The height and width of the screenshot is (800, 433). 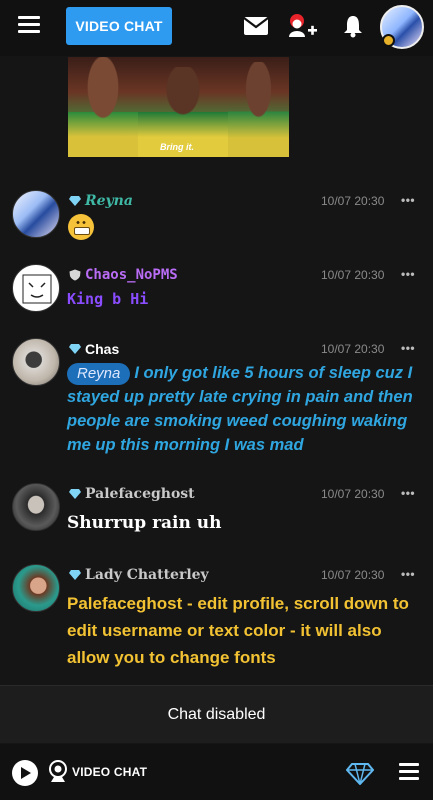 What do you see at coordinates (256, 26) in the screenshot?
I see `mail-icon` at bounding box center [256, 26].